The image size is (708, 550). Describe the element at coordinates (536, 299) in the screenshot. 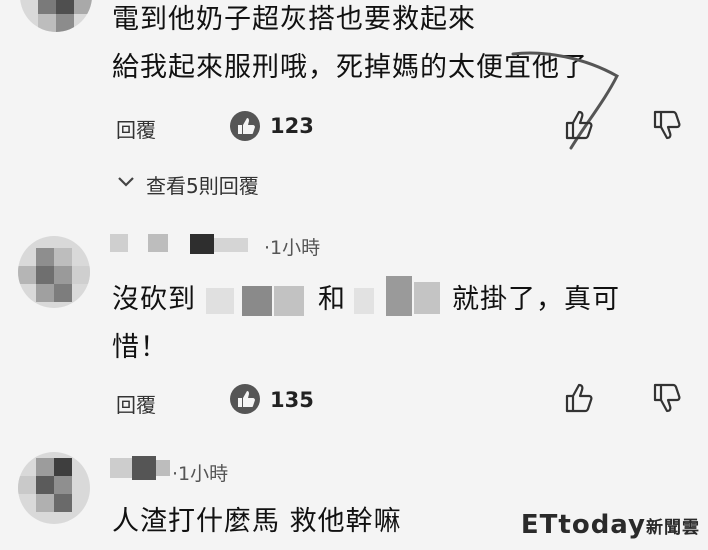

I see `comment-text: 就掛了，真可` at that location.